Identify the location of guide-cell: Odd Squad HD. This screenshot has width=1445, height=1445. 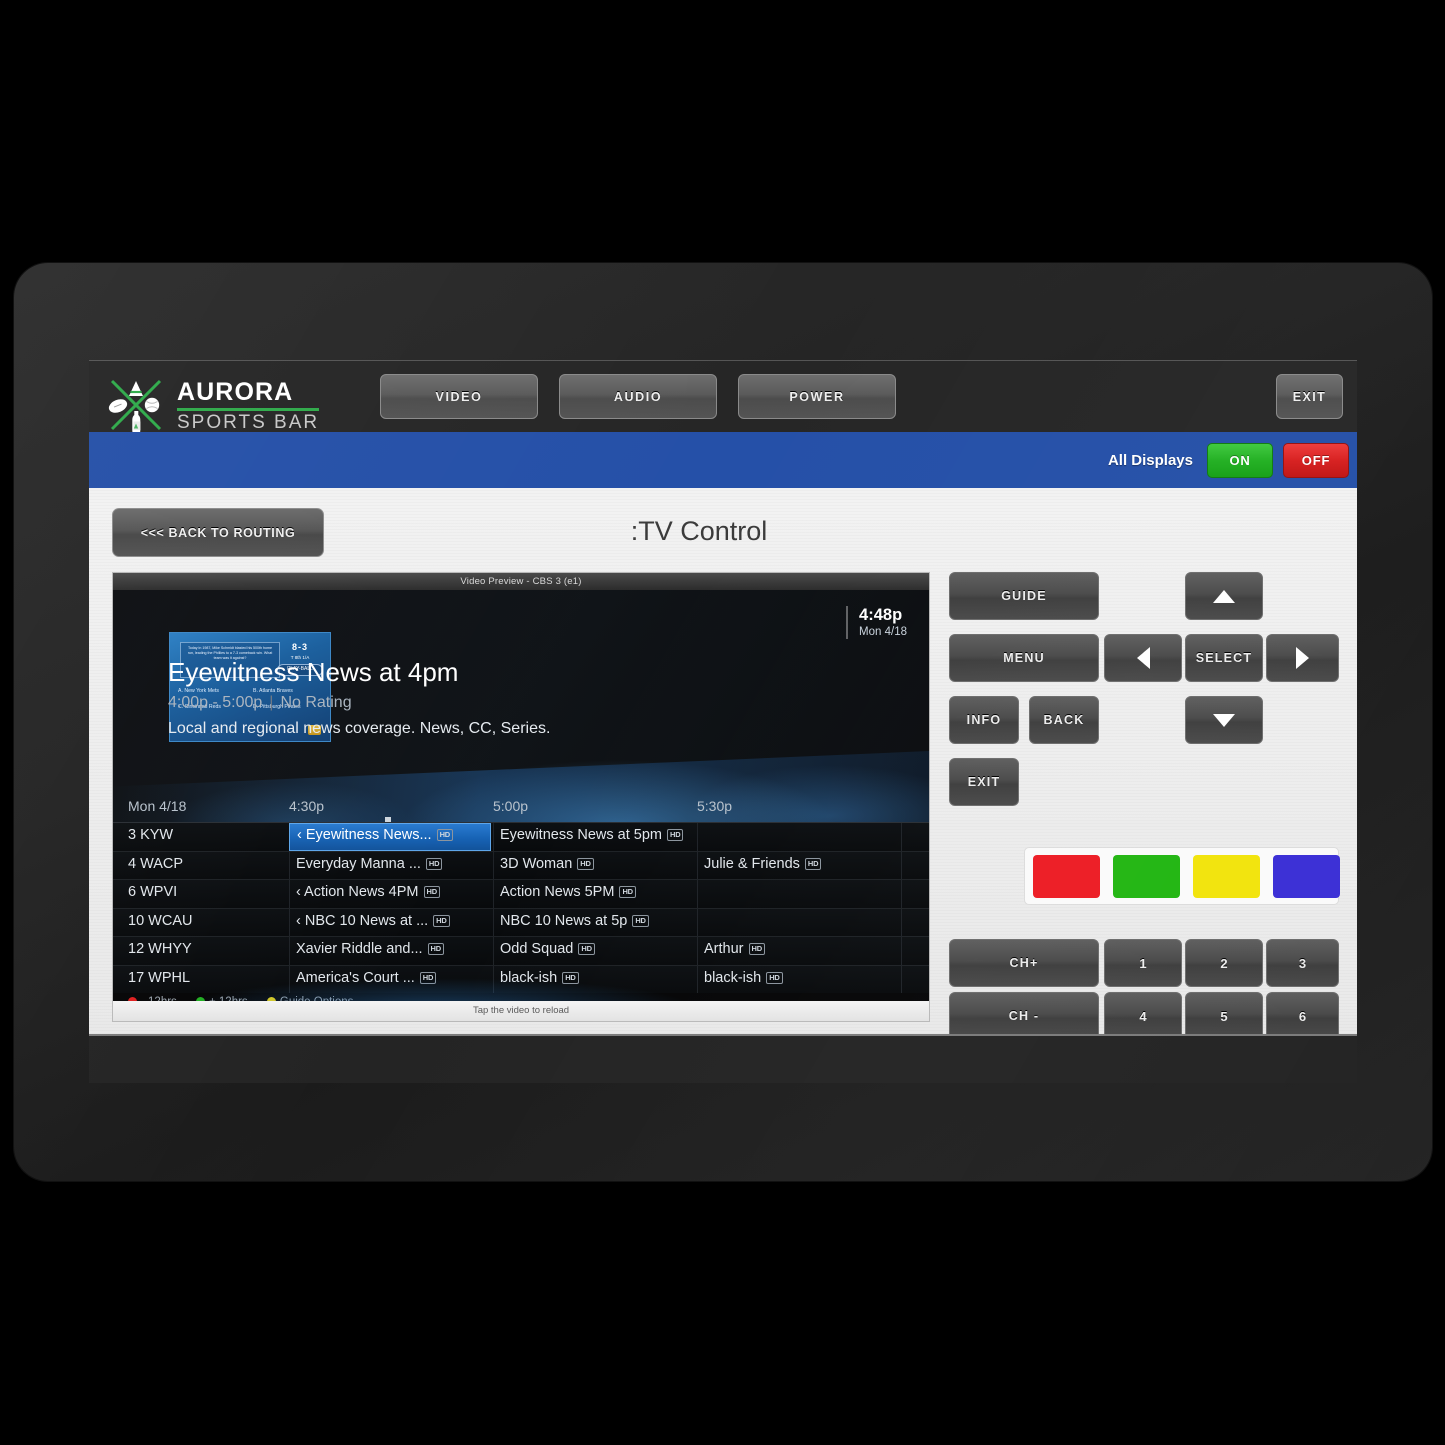
(547, 949).